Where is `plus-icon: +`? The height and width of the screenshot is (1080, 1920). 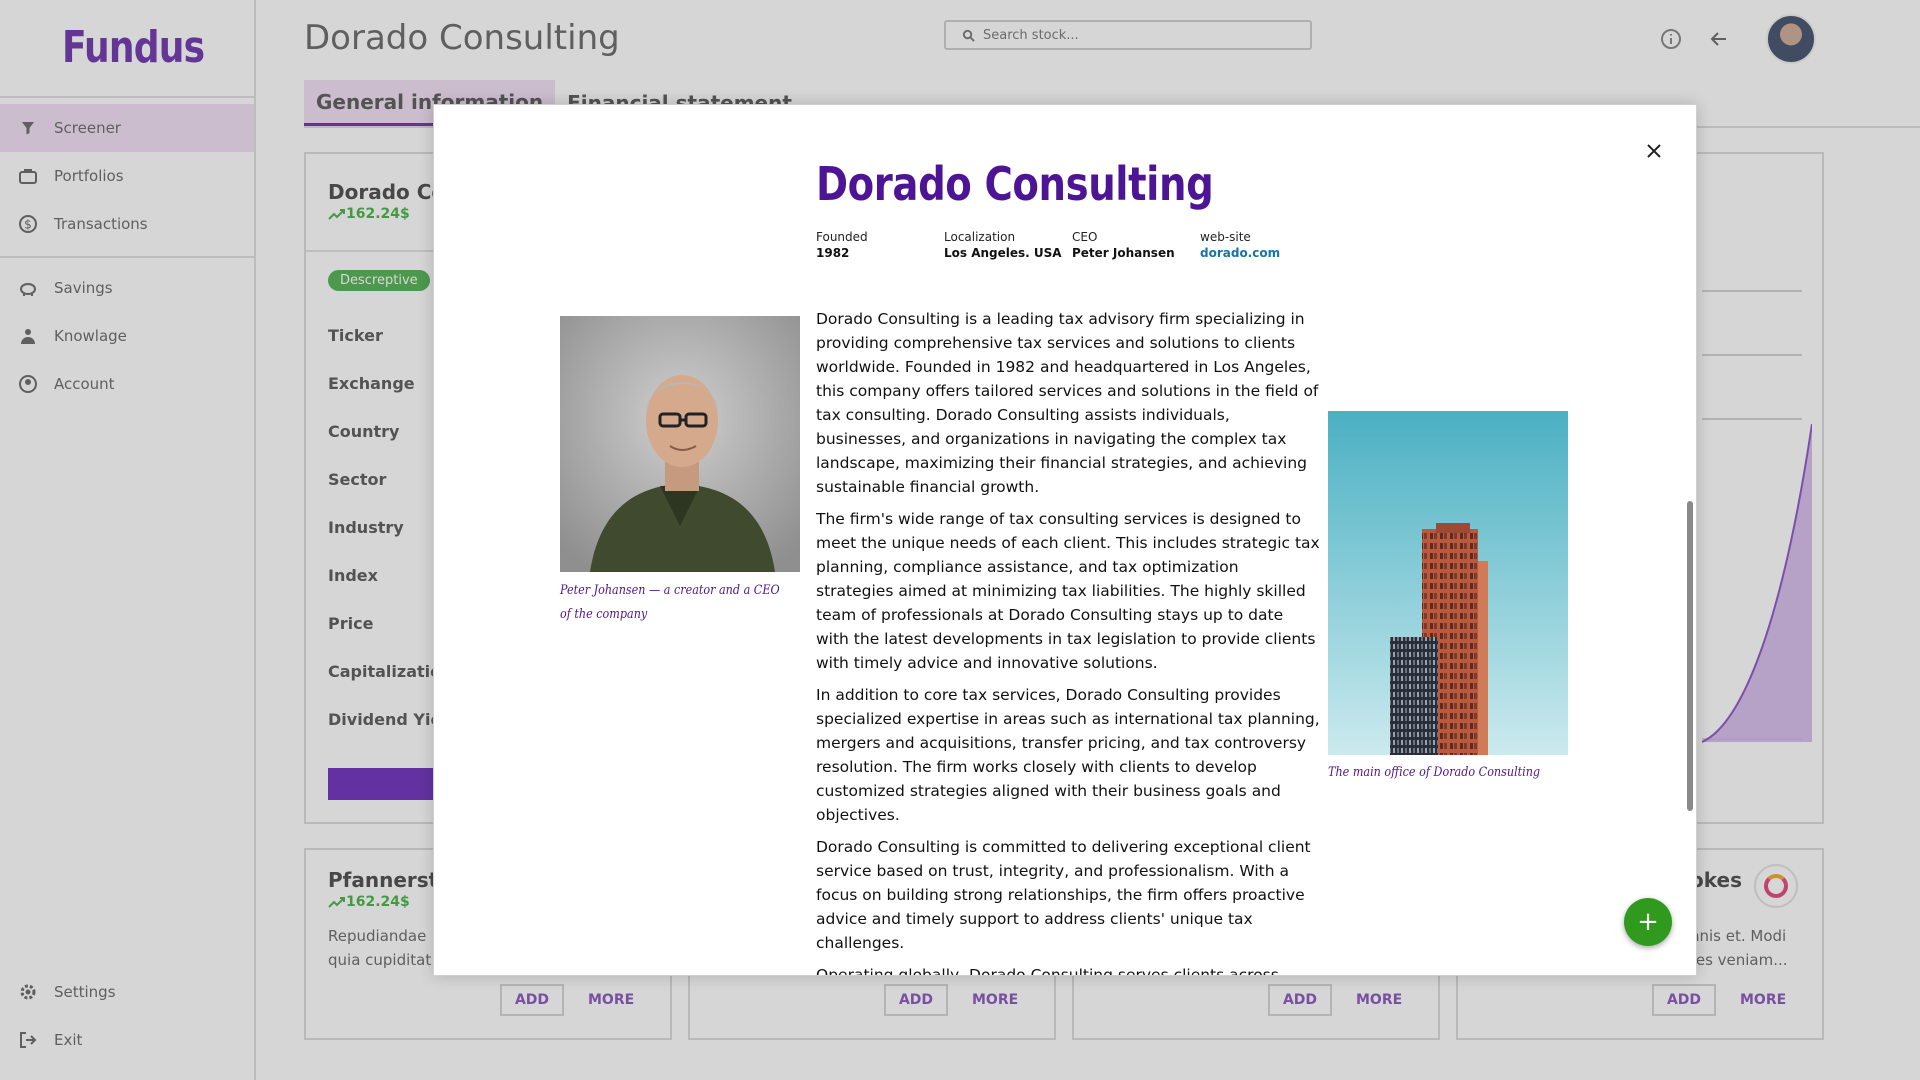 plus-icon: + is located at coordinates (1648, 922).